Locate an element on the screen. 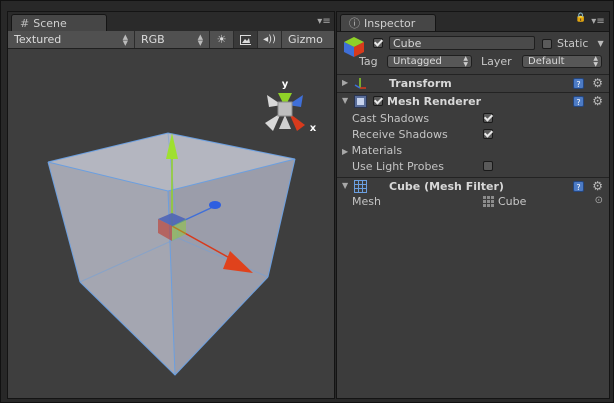 The height and width of the screenshot is (403, 614). render-mode-label: Textured is located at coordinates (38, 39).